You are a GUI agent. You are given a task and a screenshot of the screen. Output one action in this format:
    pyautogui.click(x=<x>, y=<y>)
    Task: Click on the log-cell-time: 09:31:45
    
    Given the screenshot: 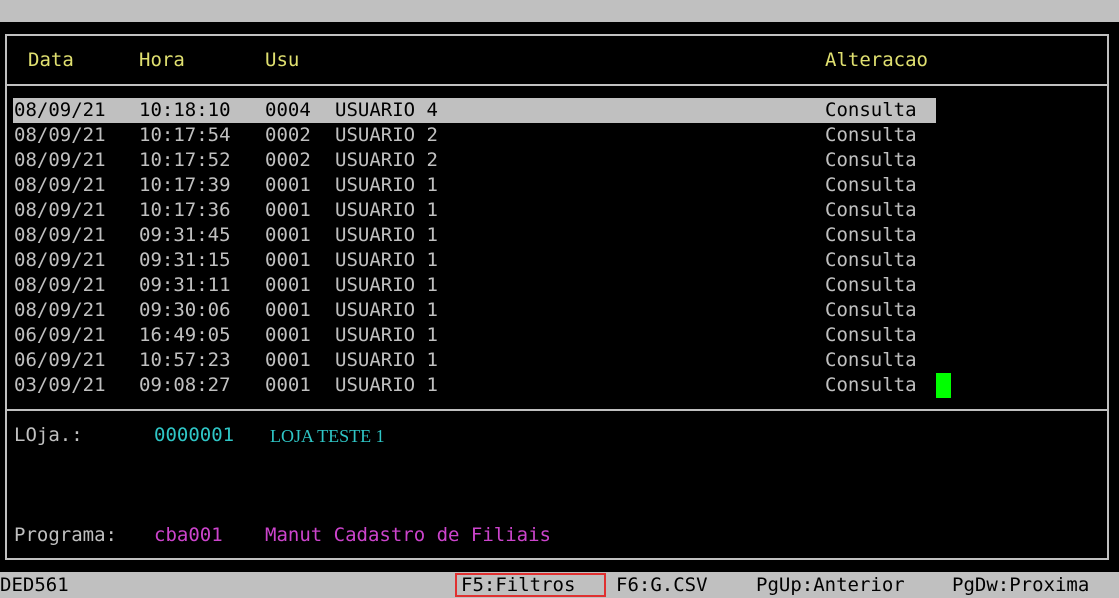 What is the action you would take?
    pyautogui.click(x=185, y=235)
    